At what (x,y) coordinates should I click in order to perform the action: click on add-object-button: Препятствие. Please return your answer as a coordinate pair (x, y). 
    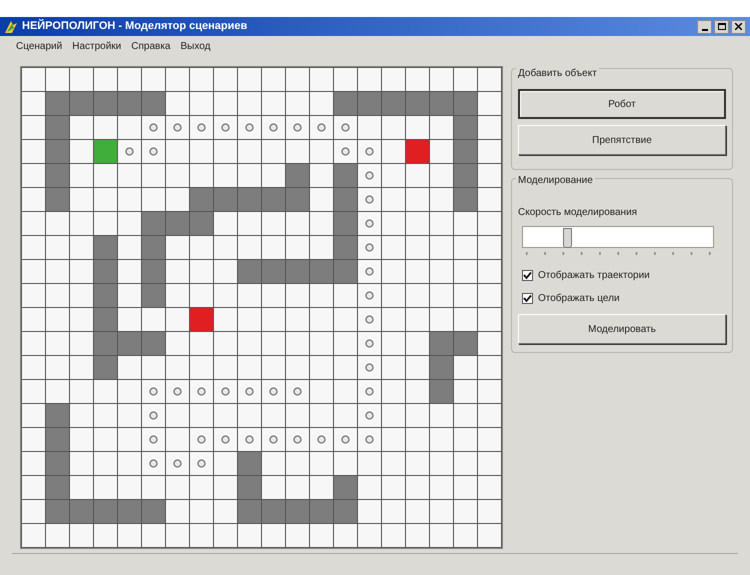
    Looking at the image, I should click on (622, 140).